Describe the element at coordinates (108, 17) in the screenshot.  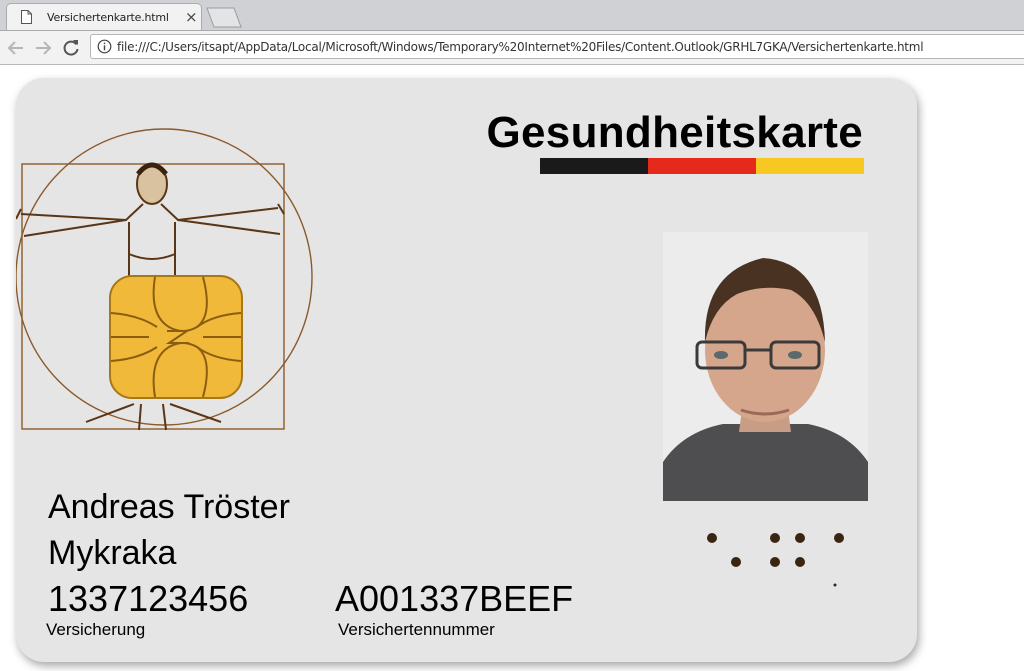
I see `tab-title: Versichertenkarte.html` at that location.